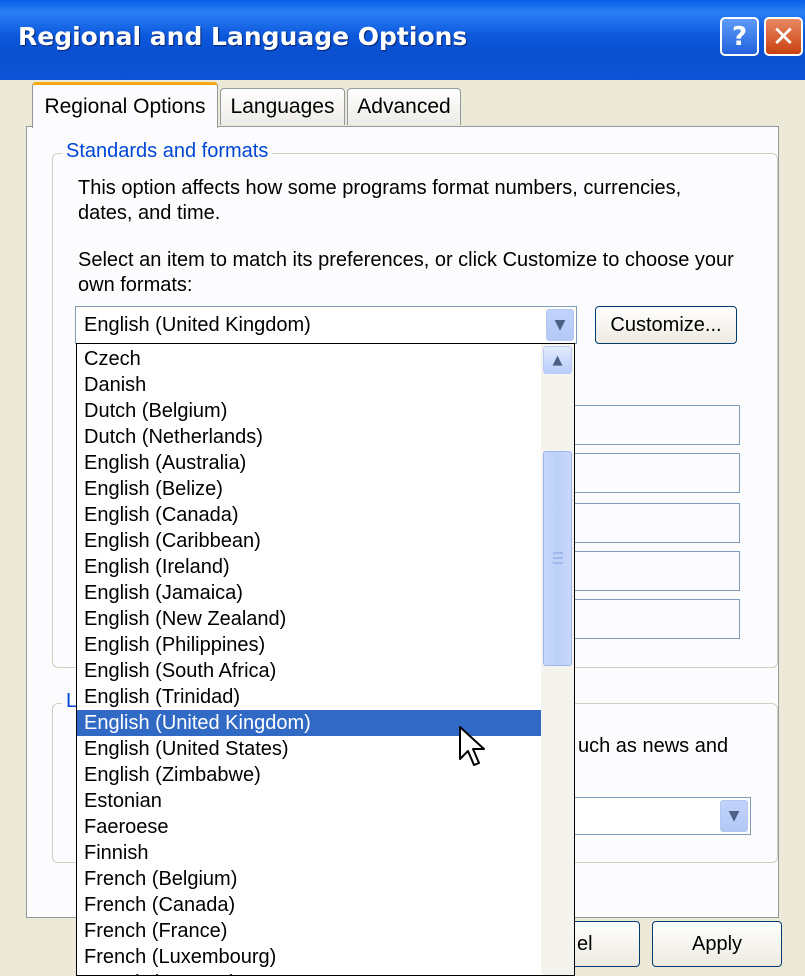 The width and height of the screenshot is (805, 976). I want to click on list-item: English (Australia), so click(309, 463).